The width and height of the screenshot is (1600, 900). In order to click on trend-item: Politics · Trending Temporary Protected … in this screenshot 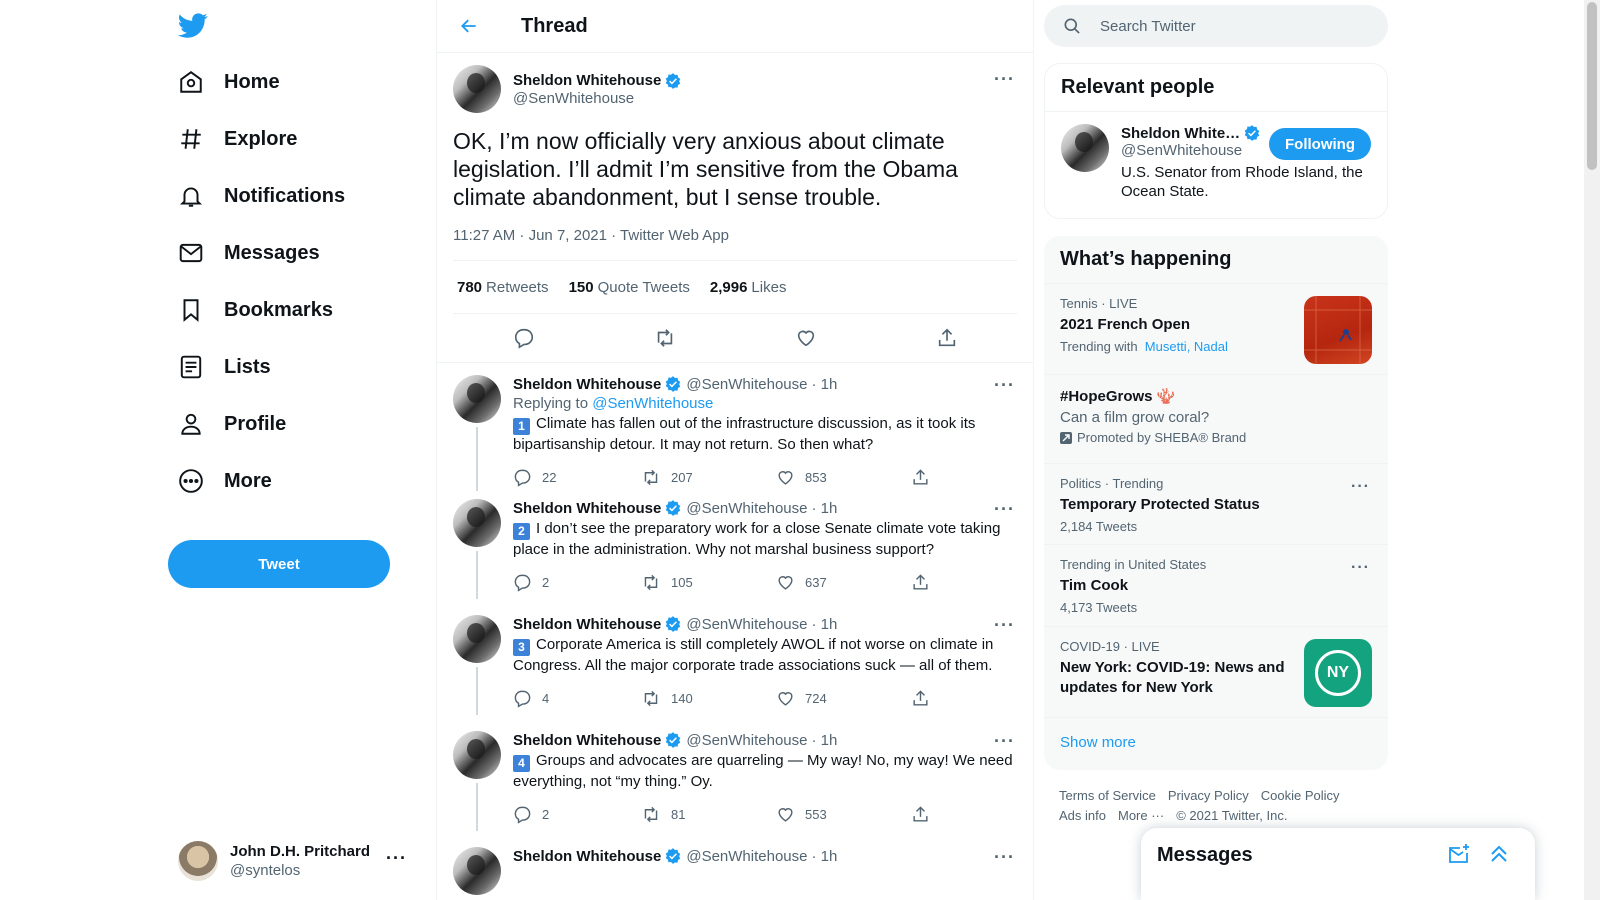, I will do `click(1216, 503)`.